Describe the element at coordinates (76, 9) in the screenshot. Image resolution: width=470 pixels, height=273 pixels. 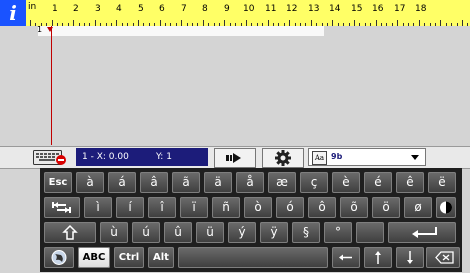
I see `ruler-number: 2` at that location.